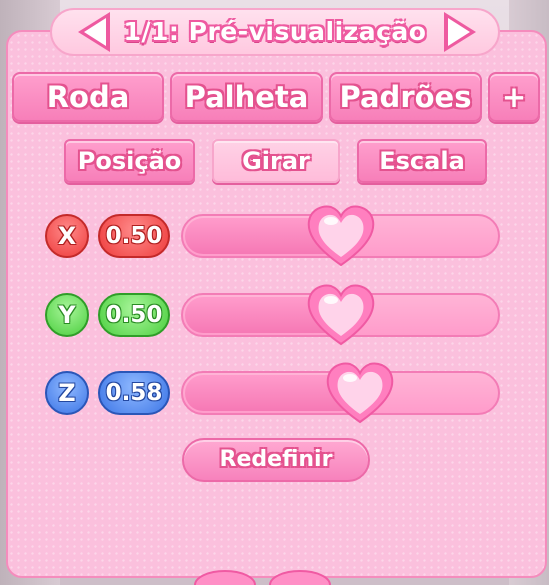 This screenshot has height=585, width=549. What do you see at coordinates (275, 31) in the screenshot?
I see `page-title: 1/1: Pré-visualização` at bounding box center [275, 31].